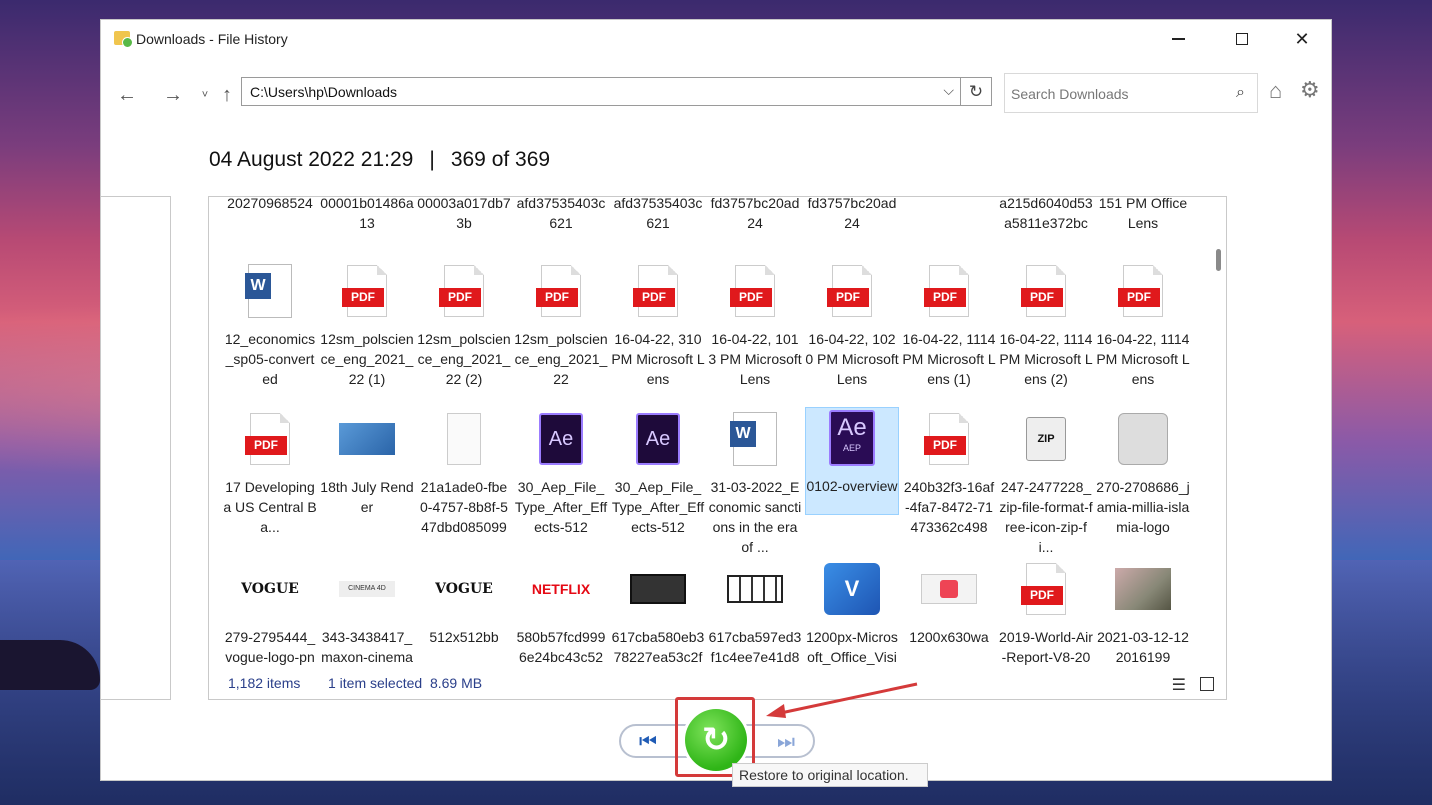  I want to click on maximize-icon, so click(1242, 39).